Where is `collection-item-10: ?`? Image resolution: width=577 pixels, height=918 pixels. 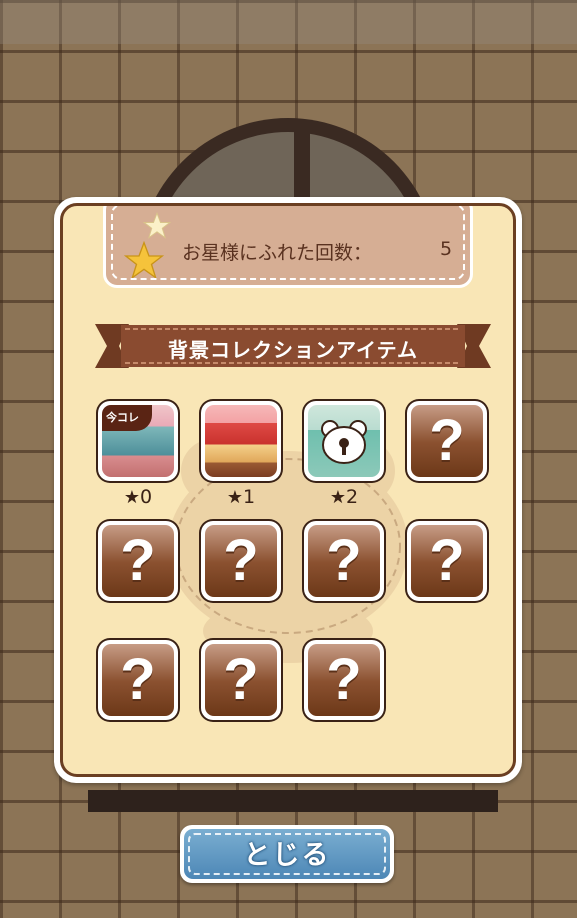 collection-item-10: ? is located at coordinates (241, 680).